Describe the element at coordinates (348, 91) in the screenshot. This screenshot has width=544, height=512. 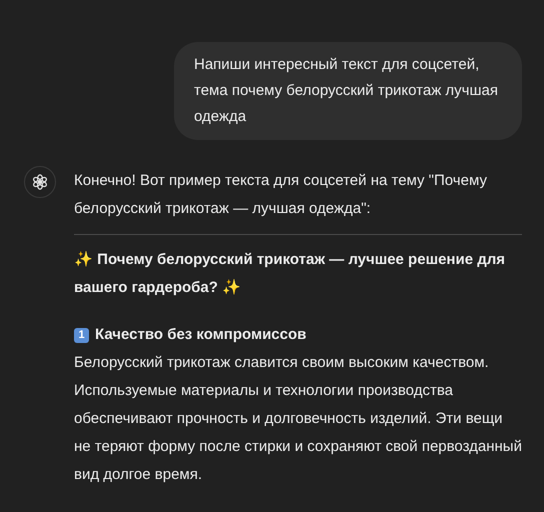
I see `user-message-bubble: Напиши интересный текст для соцсетей, тема почему белорусский трикотаж лучшая одежда` at that location.